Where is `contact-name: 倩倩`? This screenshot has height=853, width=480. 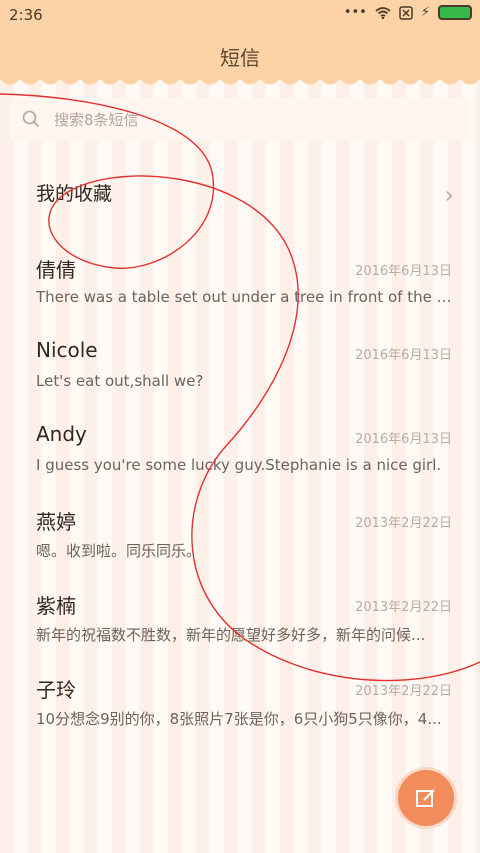 contact-name: 倩倩 is located at coordinates (56, 270).